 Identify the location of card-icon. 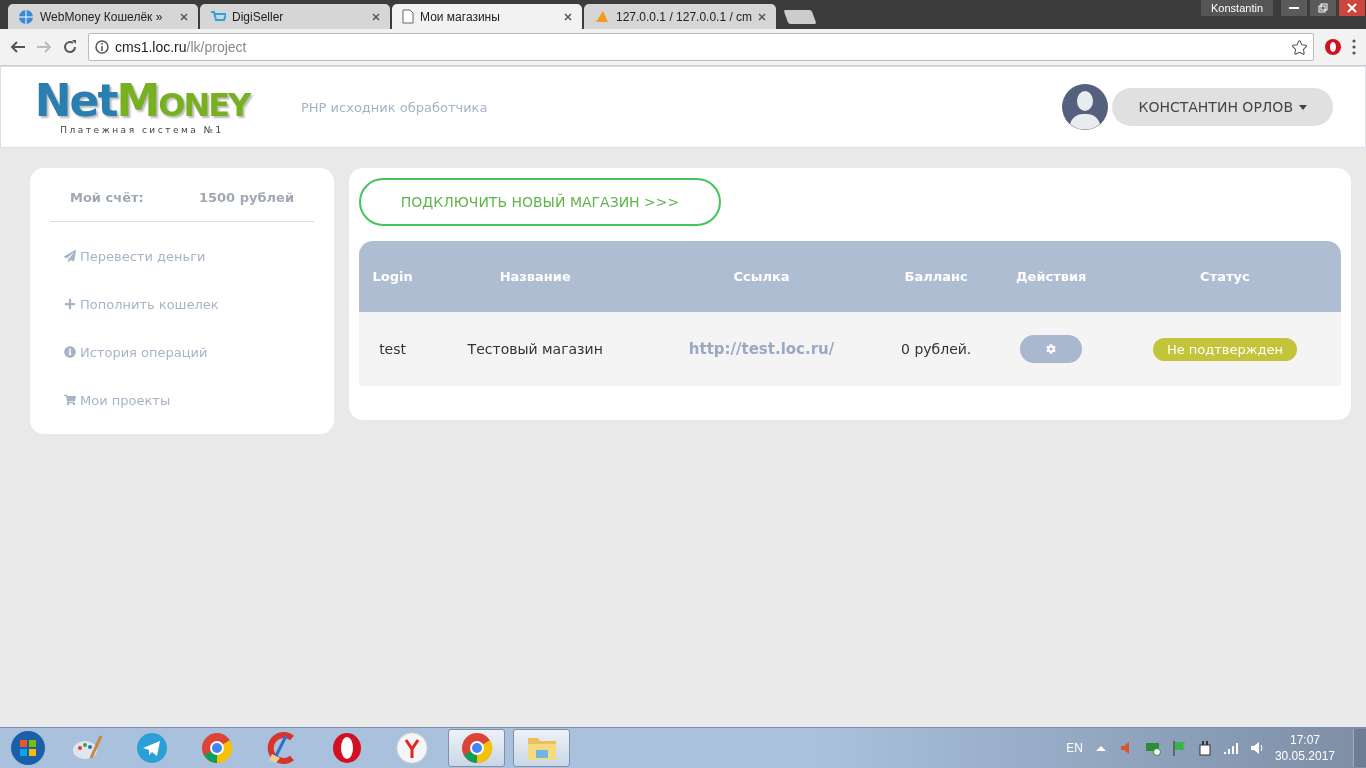
(1152, 748).